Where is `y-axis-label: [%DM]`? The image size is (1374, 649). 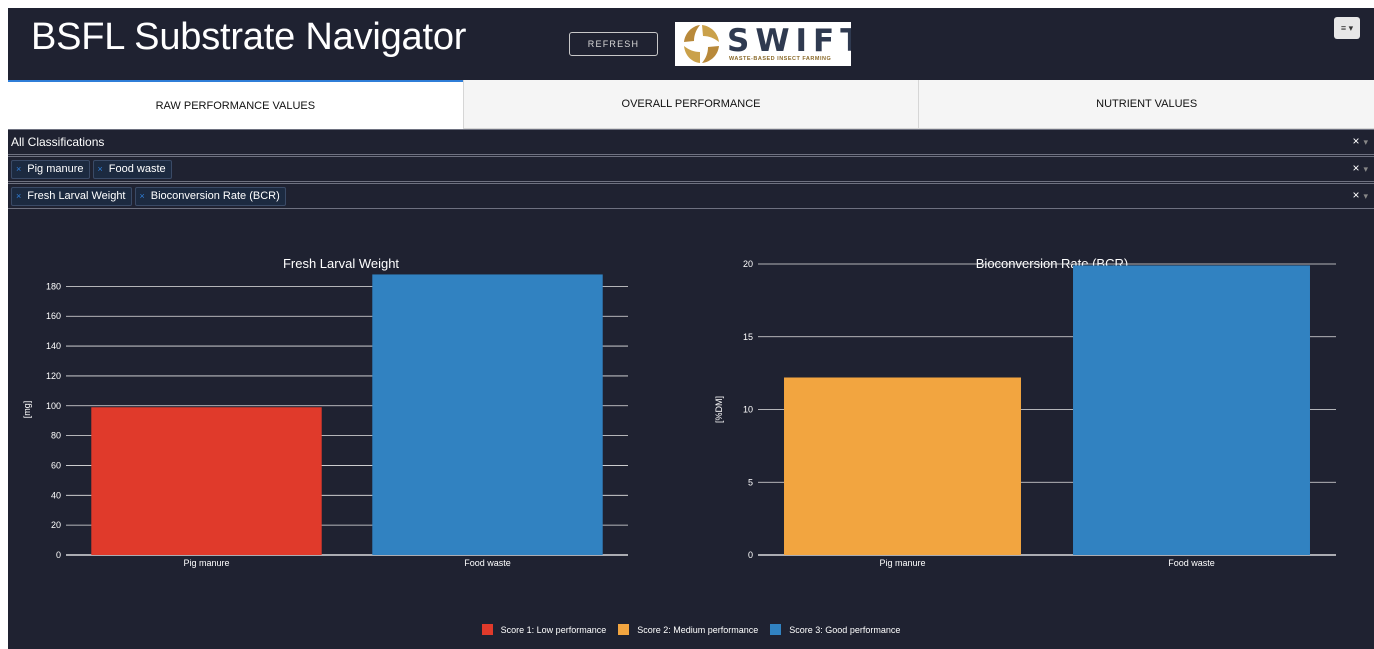 y-axis-label: [%DM] is located at coordinates (719, 409).